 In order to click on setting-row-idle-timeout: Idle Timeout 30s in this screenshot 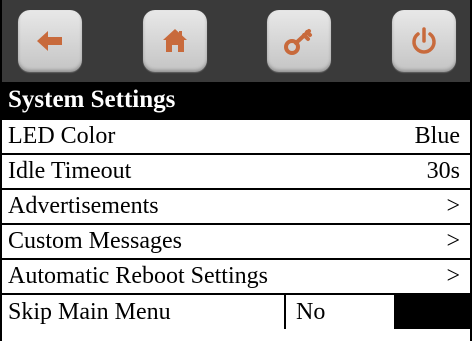, I will do `click(236, 170)`.